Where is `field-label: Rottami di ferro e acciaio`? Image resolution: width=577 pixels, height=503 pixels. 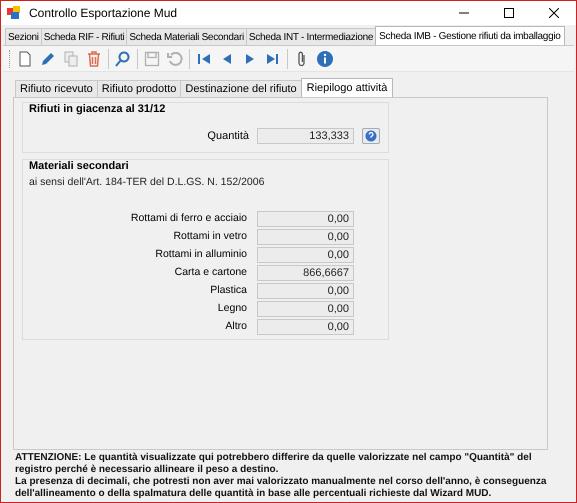
field-label: Rottami di ferro e acciaio is located at coordinates (188, 218).